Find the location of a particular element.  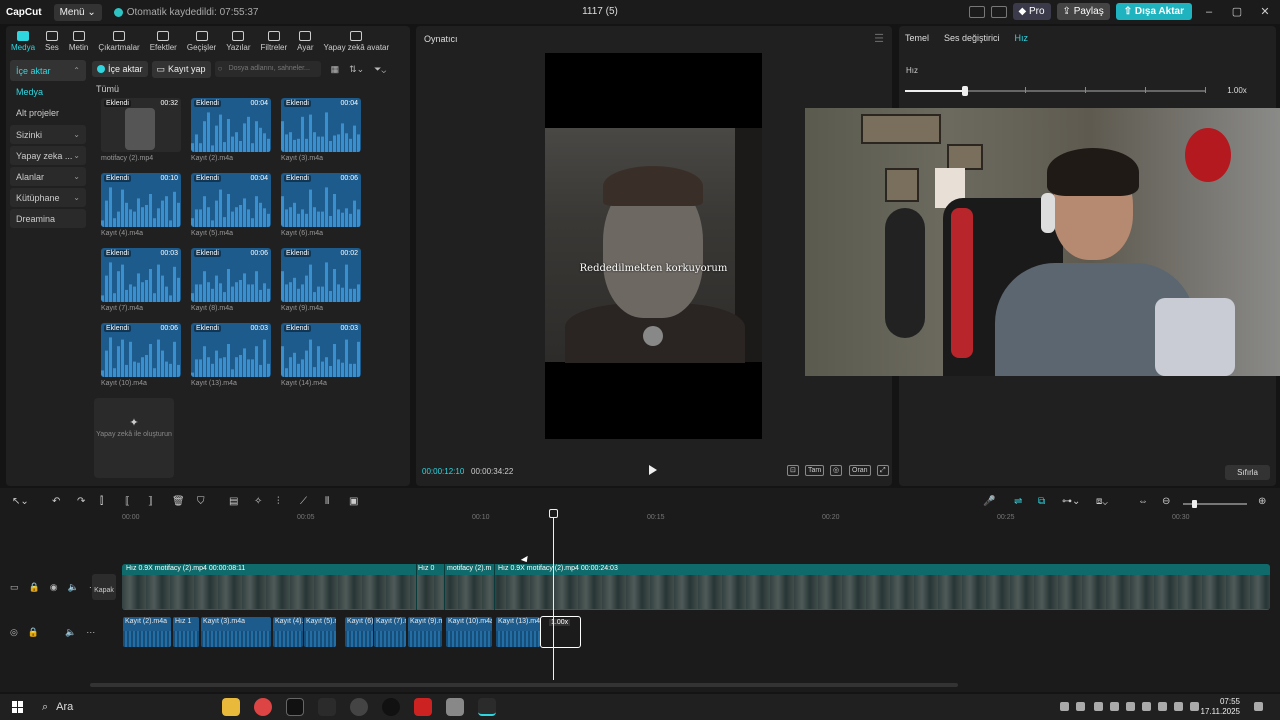

tab-transitions: Geçişler is located at coordinates (201, 39).